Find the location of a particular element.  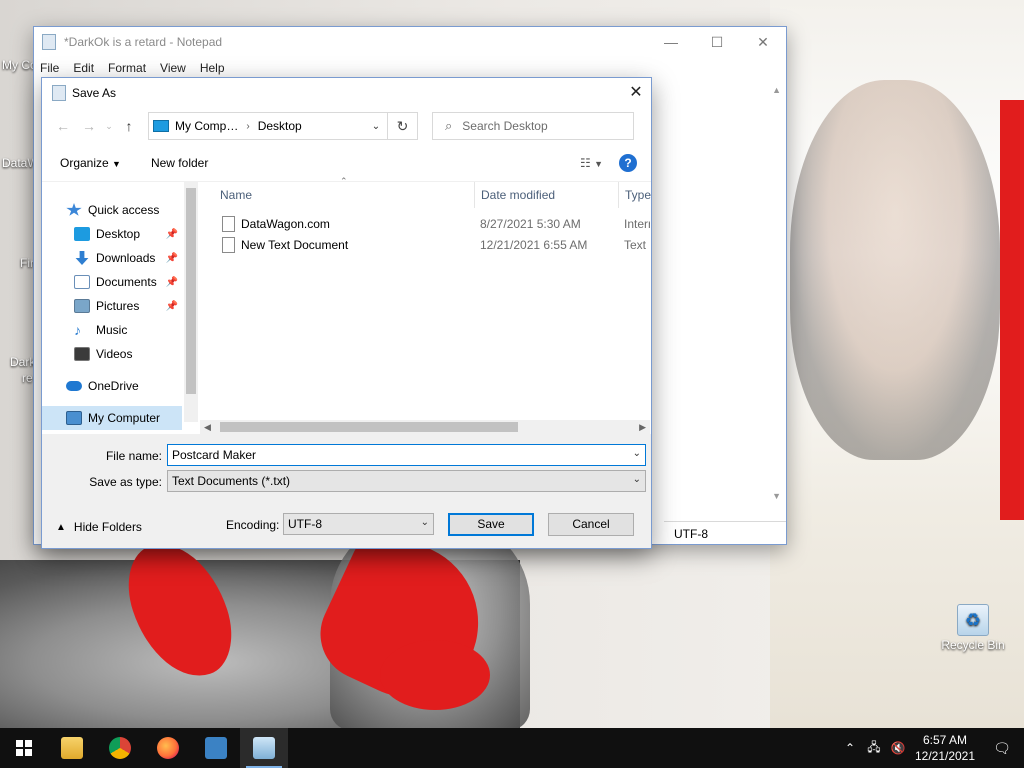

cloud-icon is located at coordinates (74, 386).